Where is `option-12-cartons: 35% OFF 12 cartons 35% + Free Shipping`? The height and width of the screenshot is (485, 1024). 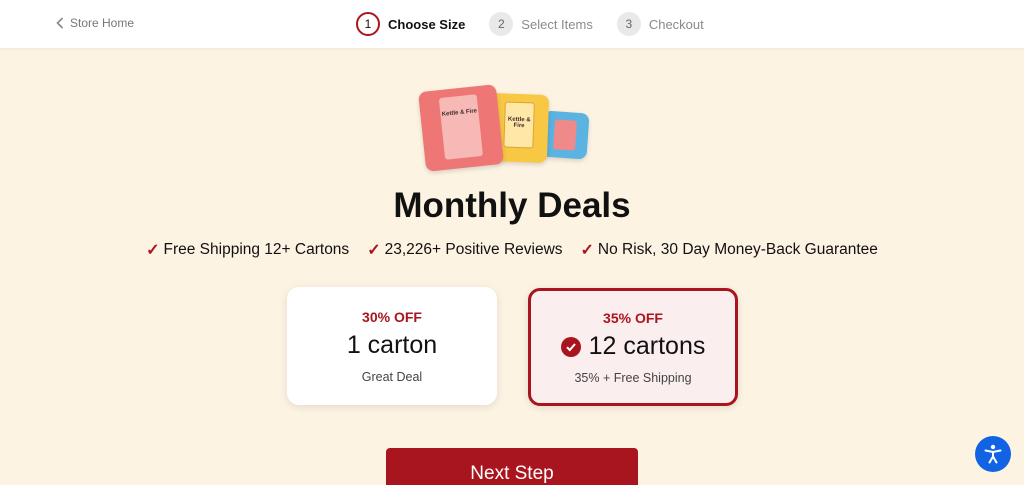 option-12-cartons: 35% OFF 12 cartons 35% + Free Shipping is located at coordinates (633, 347).